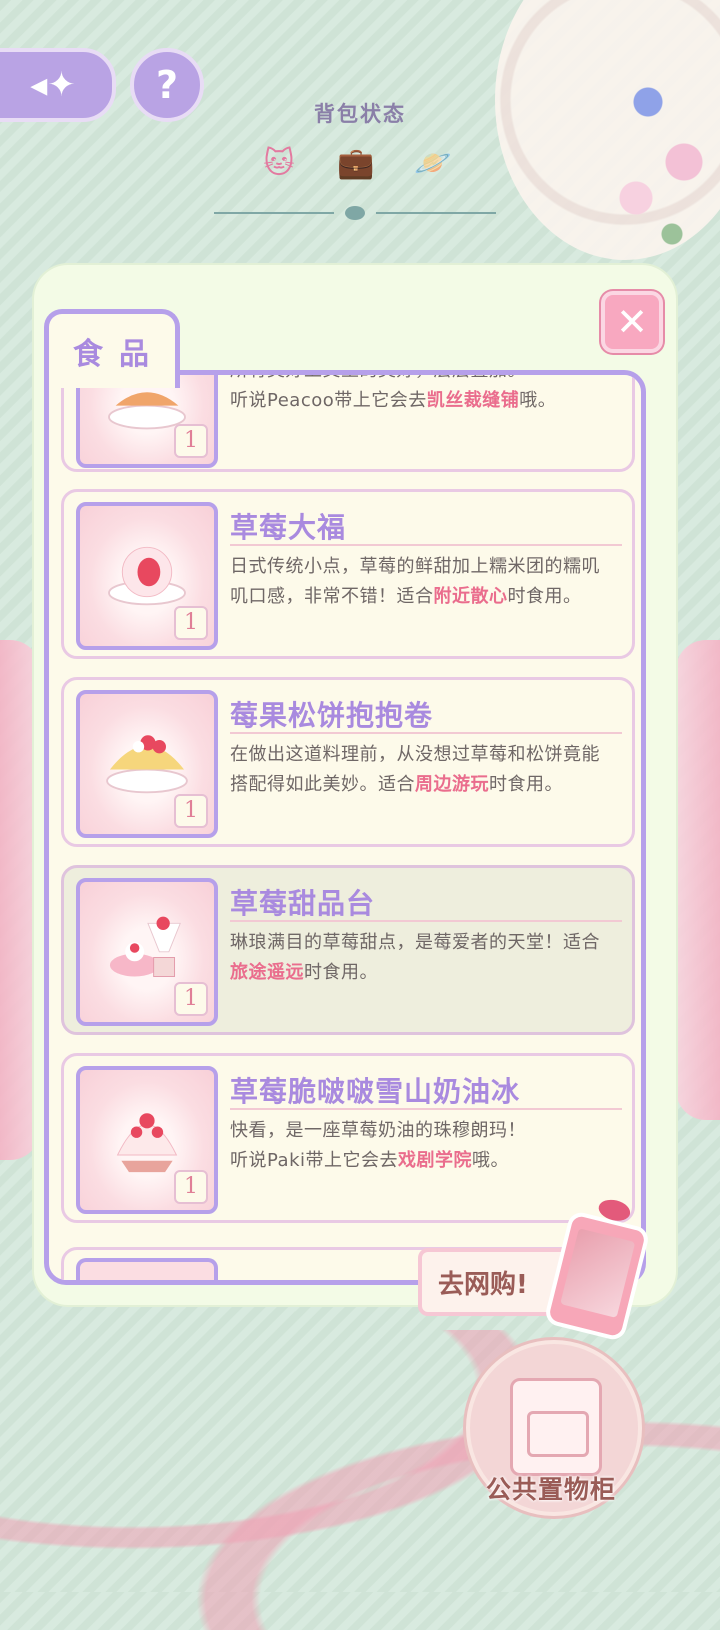 This screenshot has width=720, height=1630. Describe the element at coordinates (267, 972) in the screenshot. I see `destination-highlight: 旅途遥远` at that location.